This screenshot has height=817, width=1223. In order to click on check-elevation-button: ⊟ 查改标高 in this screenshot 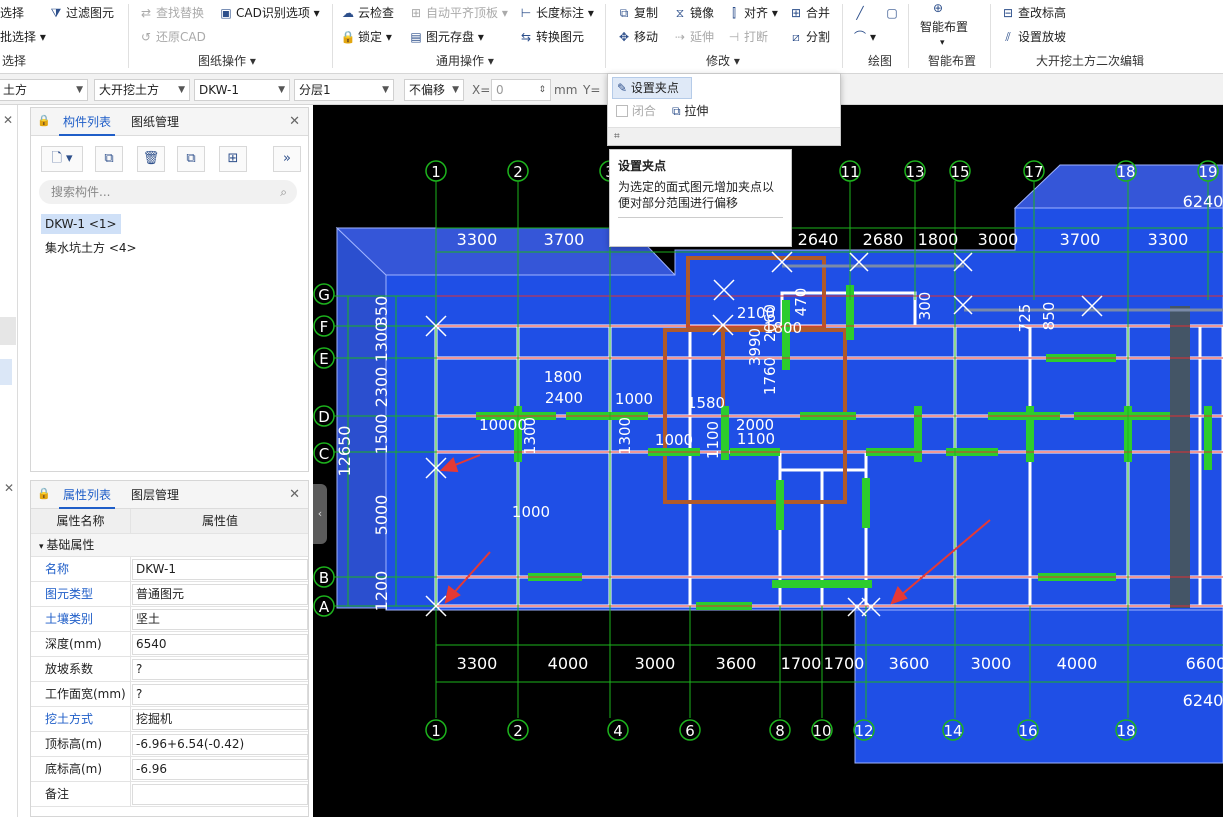, I will do `click(1033, 13)`.